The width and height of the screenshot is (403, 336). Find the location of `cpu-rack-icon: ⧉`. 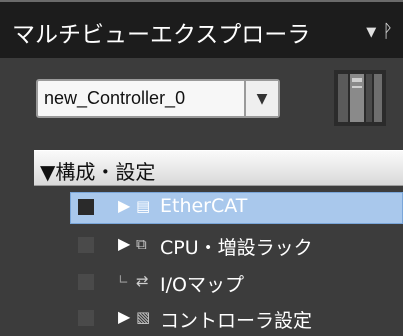

cpu-rack-icon: ⧉ is located at coordinates (141, 244).